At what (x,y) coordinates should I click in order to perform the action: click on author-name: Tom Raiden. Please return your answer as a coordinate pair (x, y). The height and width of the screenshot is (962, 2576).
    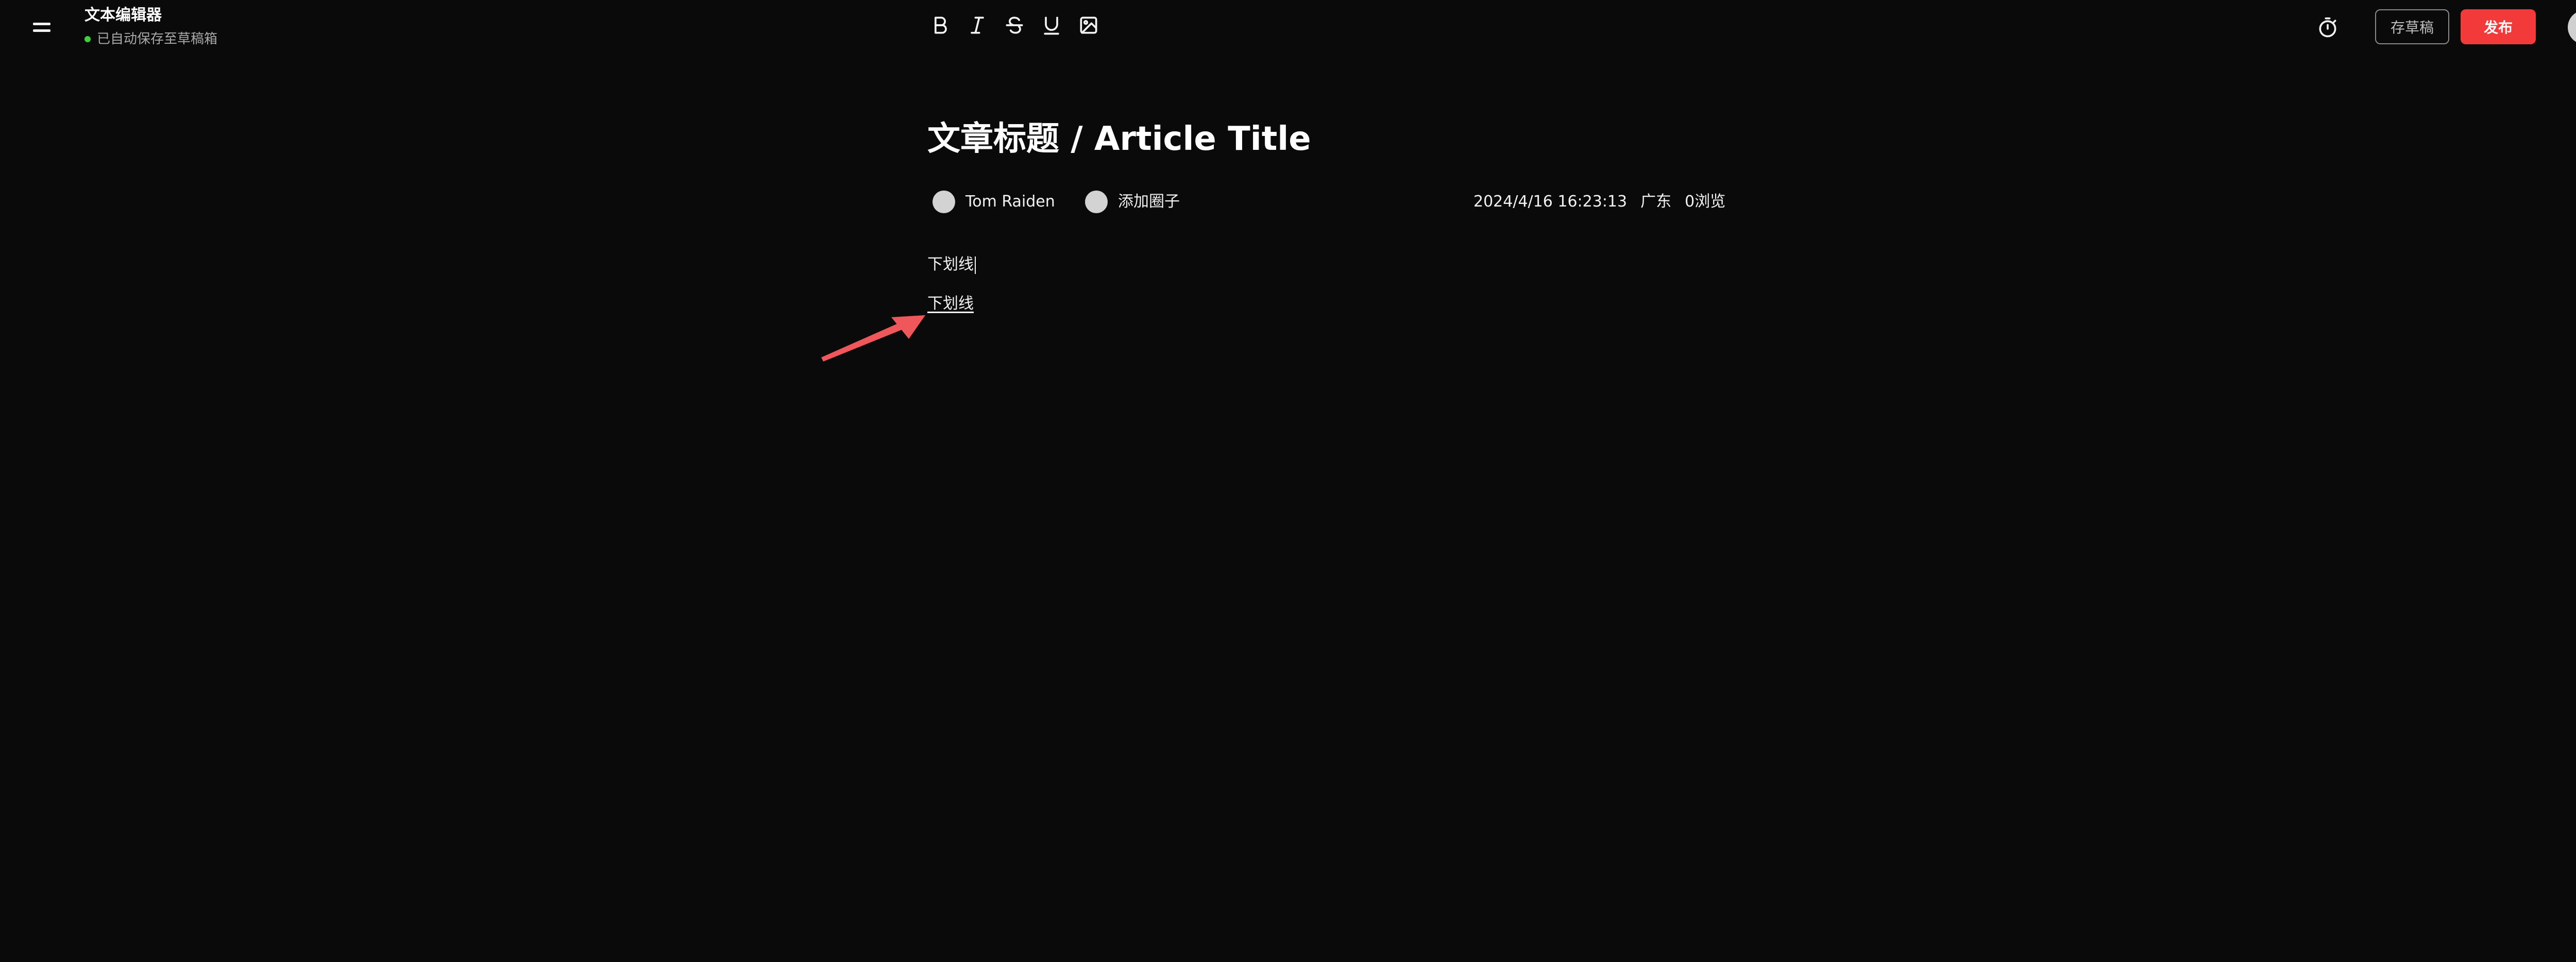
    Looking at the image, I should click on (1010, 202).